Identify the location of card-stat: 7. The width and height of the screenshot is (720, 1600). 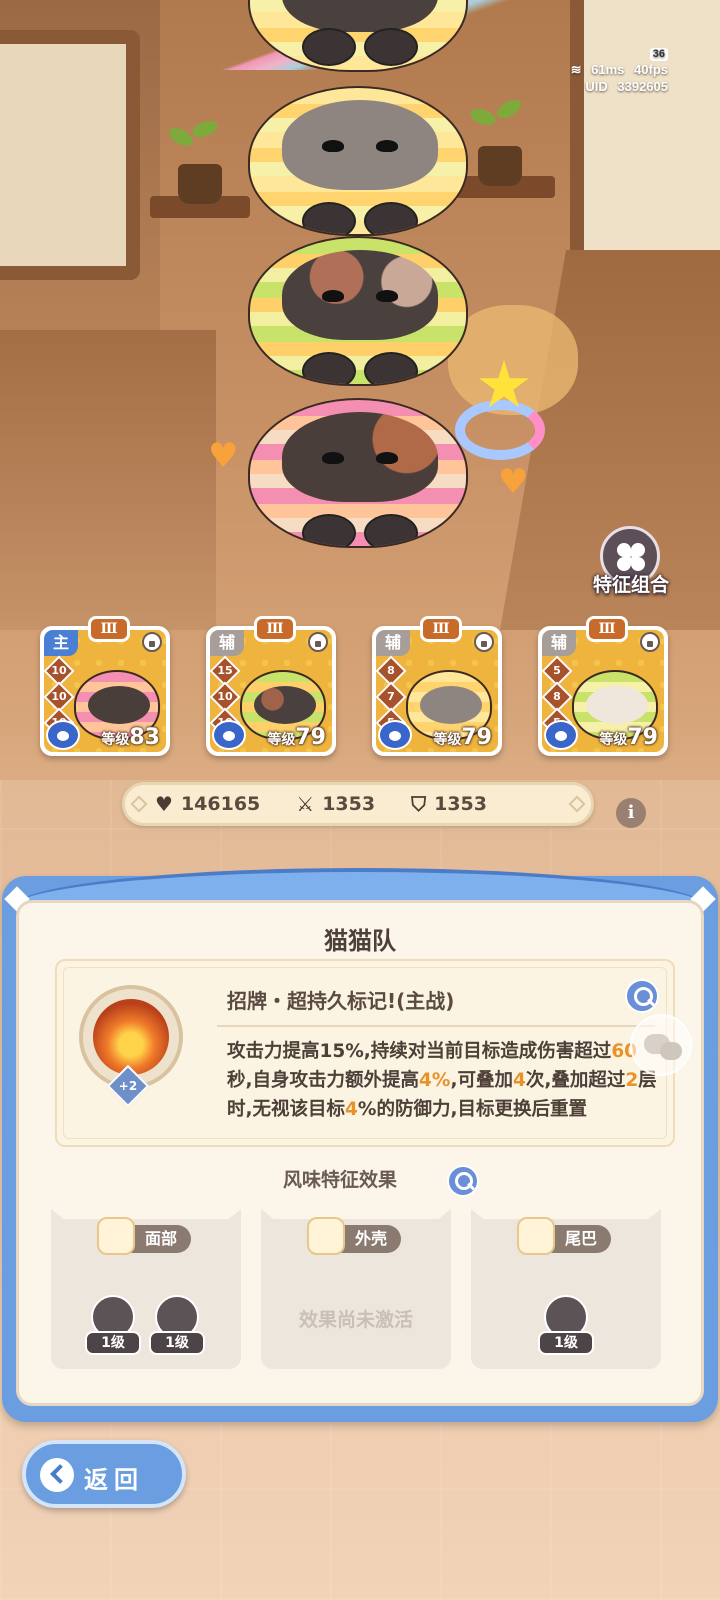
(391, 696).